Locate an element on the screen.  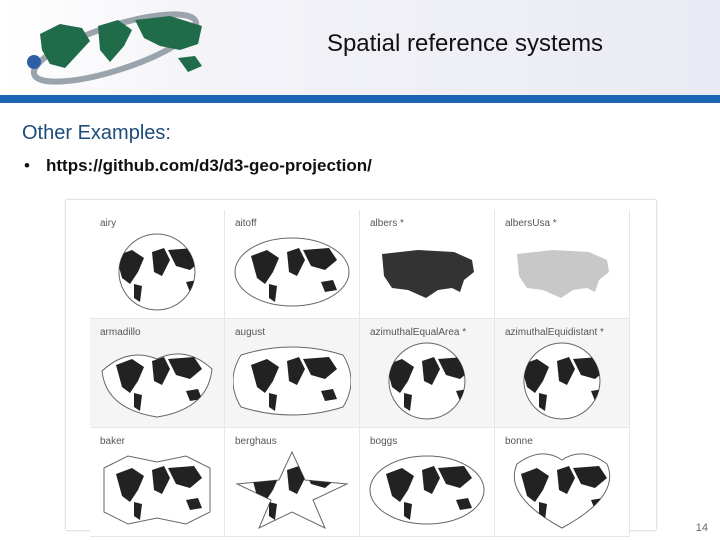
projection-label: berghaus is located at coordinates (256, 441).